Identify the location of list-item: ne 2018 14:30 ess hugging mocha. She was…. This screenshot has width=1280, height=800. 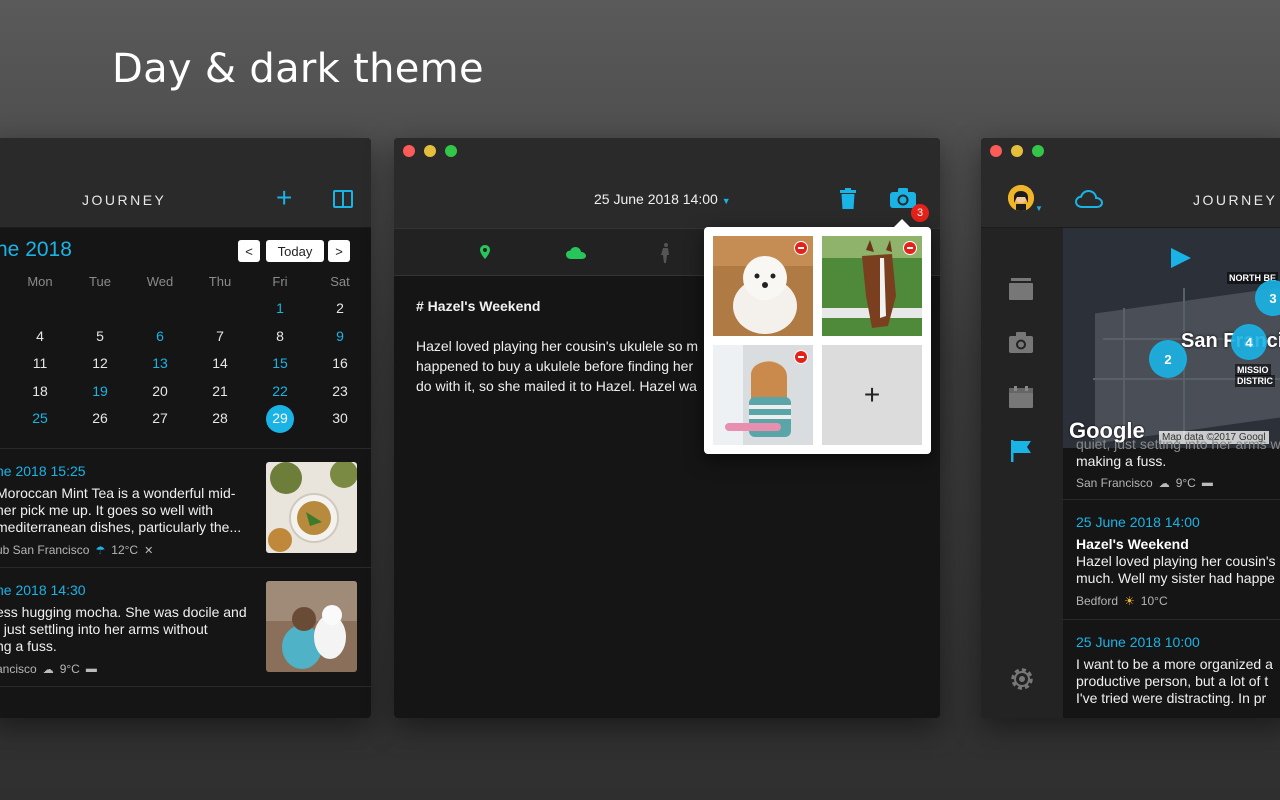
(185, 627).